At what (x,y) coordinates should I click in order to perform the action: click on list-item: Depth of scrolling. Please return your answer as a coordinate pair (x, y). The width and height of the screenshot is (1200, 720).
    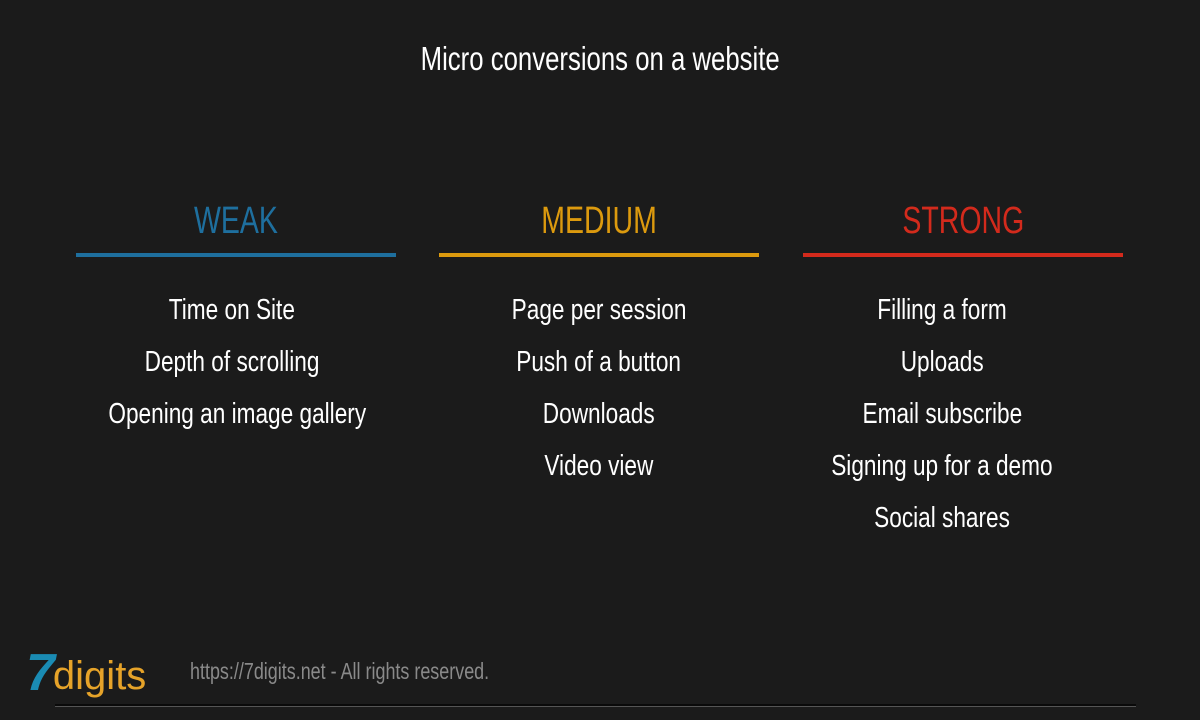
    Looking at the image, I should click on (232, 362).